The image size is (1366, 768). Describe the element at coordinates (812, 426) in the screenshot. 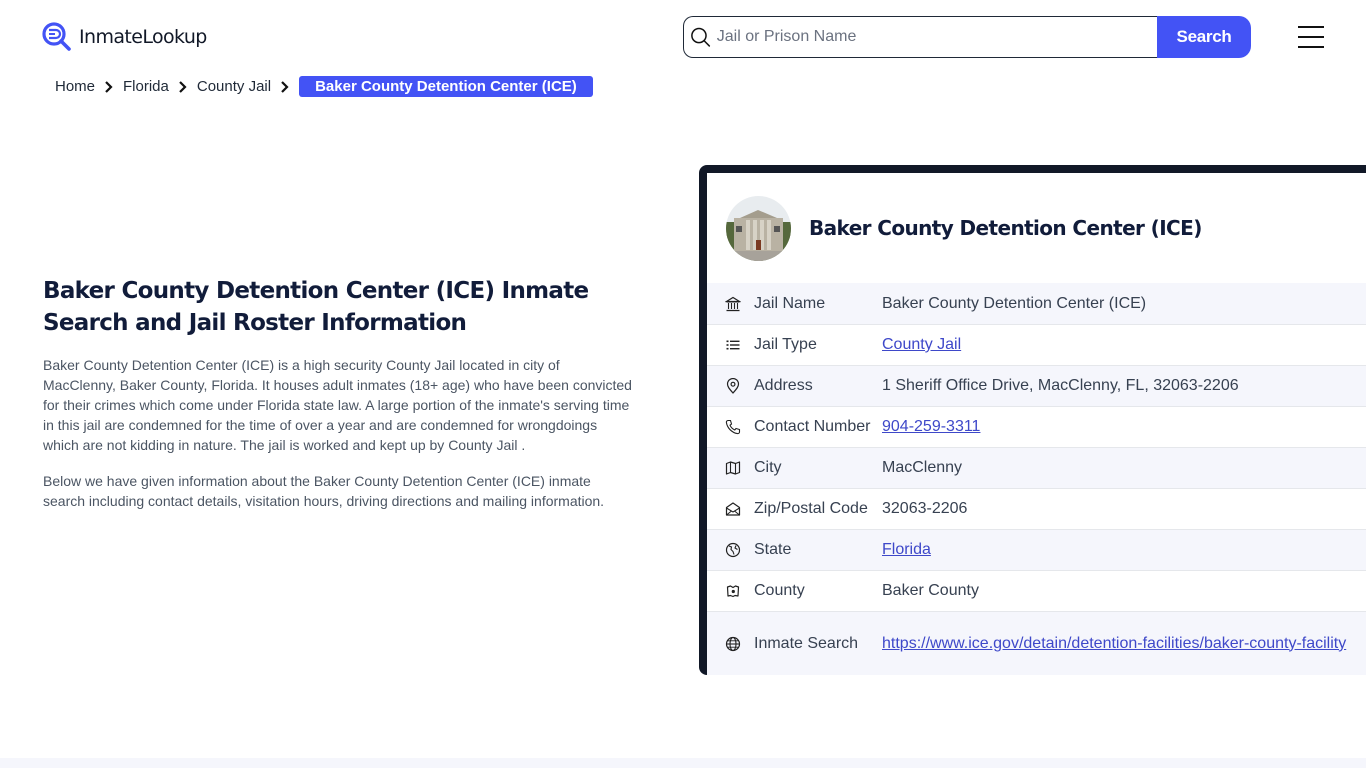

I see `row-label: Contact Number` at that location.